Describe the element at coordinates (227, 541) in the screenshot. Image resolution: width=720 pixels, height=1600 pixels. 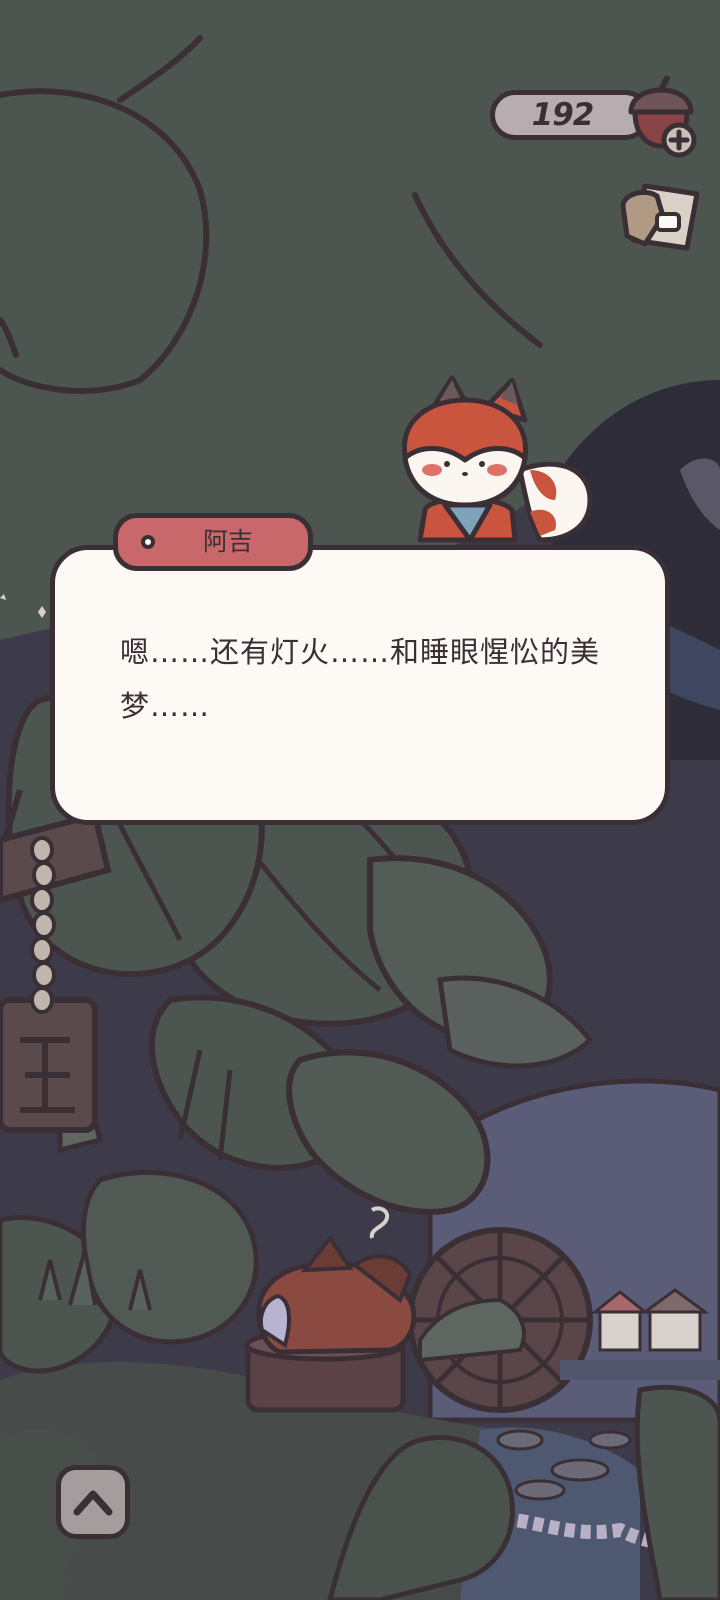
I see `speaker-name: 阿吉` at that location.